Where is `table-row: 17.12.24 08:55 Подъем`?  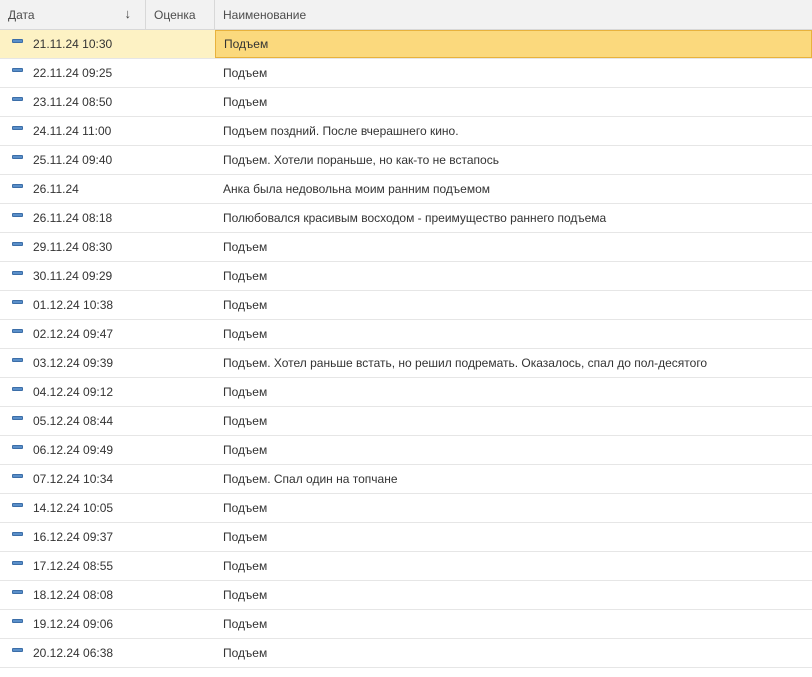 table-row: 17.12.24 08:55 Подъем is located at coordinates (406, 566).